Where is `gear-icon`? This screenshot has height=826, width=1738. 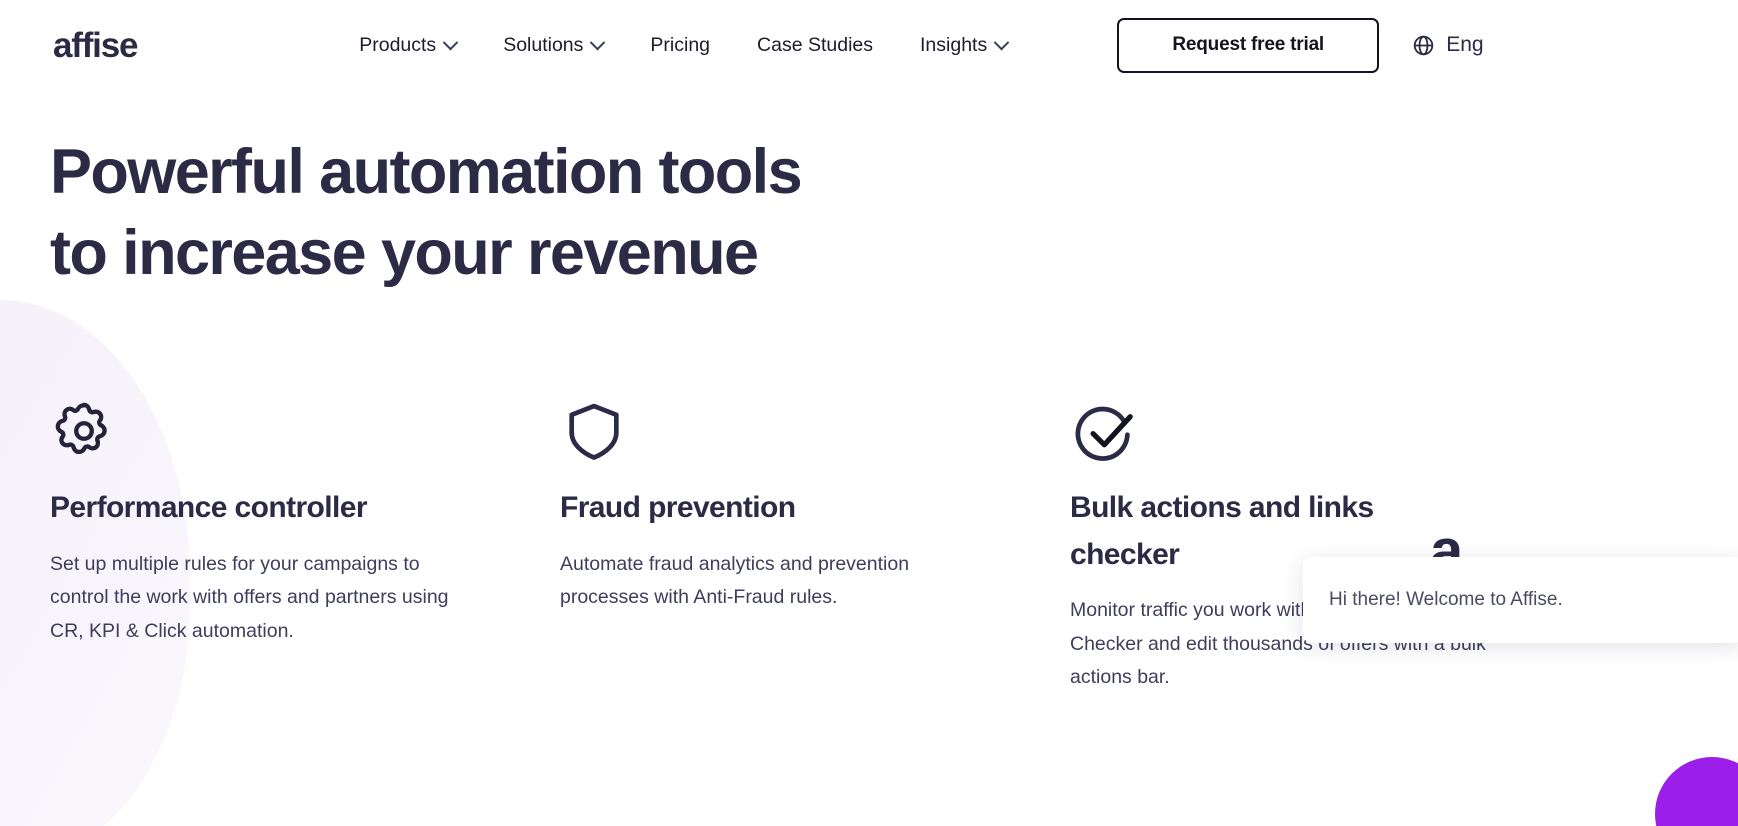
gear-icon is located at coordinates (81, 429).